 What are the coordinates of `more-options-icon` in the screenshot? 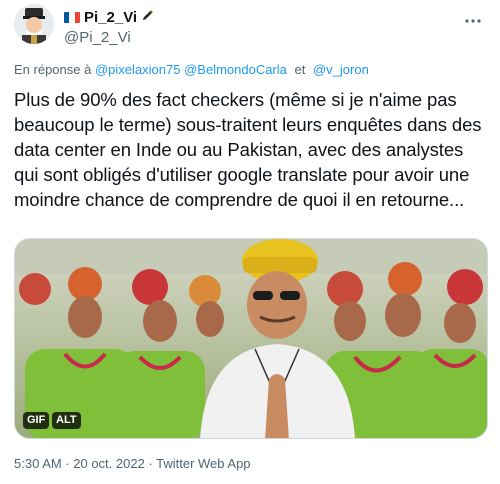 It's located at (473, 21).